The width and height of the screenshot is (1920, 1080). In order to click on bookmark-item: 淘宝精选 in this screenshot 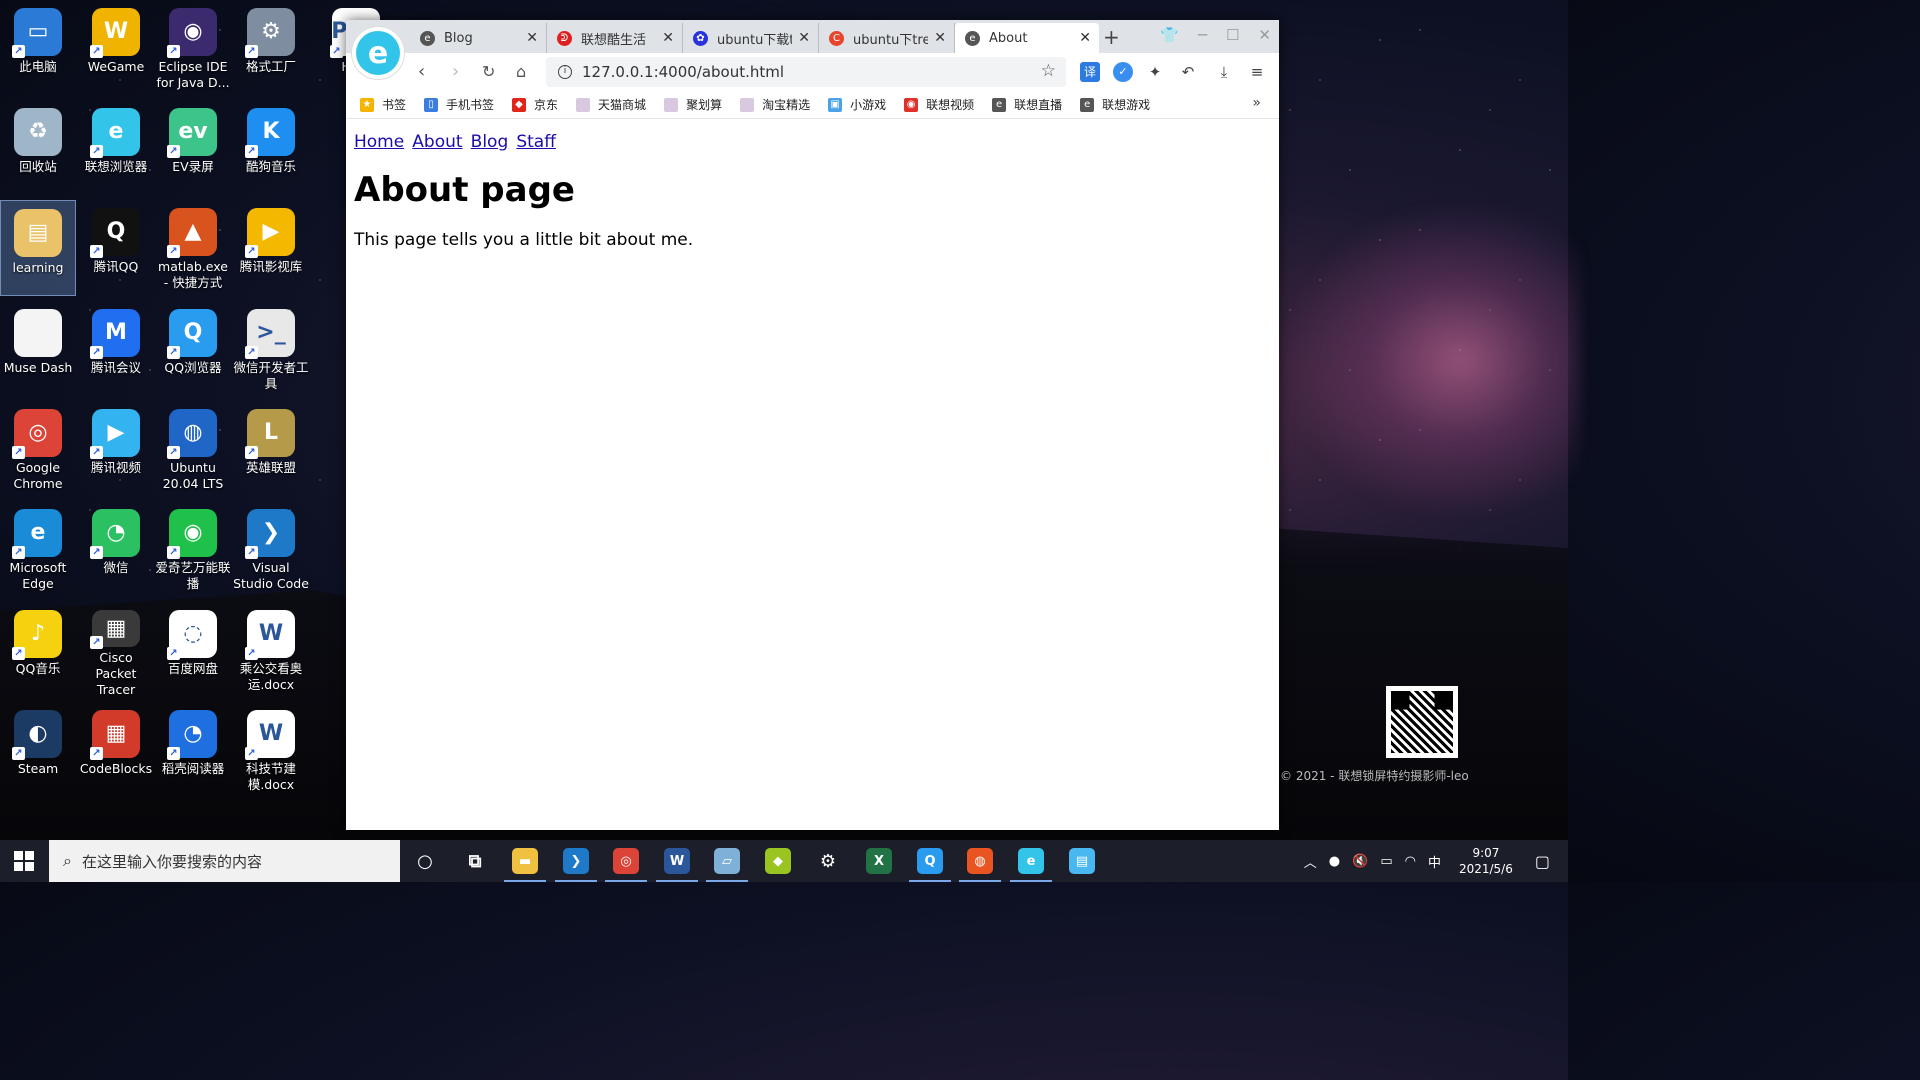, I will do `click(775, 104)`.